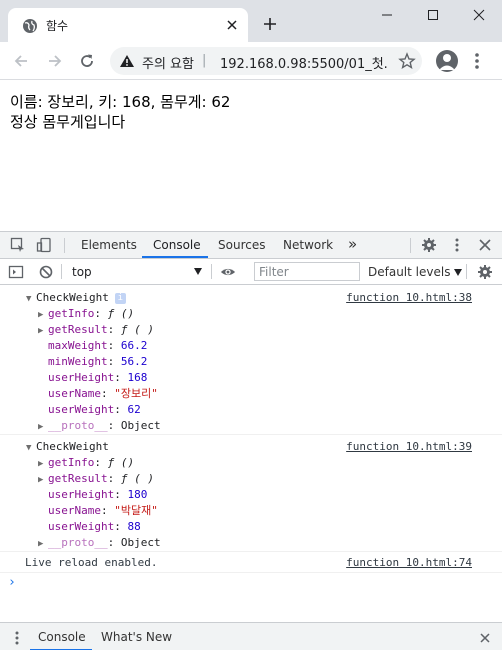 The height and width of the screenshot is (650, 502). Describe the element at coordinates (429, 245) in the screenshot. I see `settings-gear-icon` at that location.